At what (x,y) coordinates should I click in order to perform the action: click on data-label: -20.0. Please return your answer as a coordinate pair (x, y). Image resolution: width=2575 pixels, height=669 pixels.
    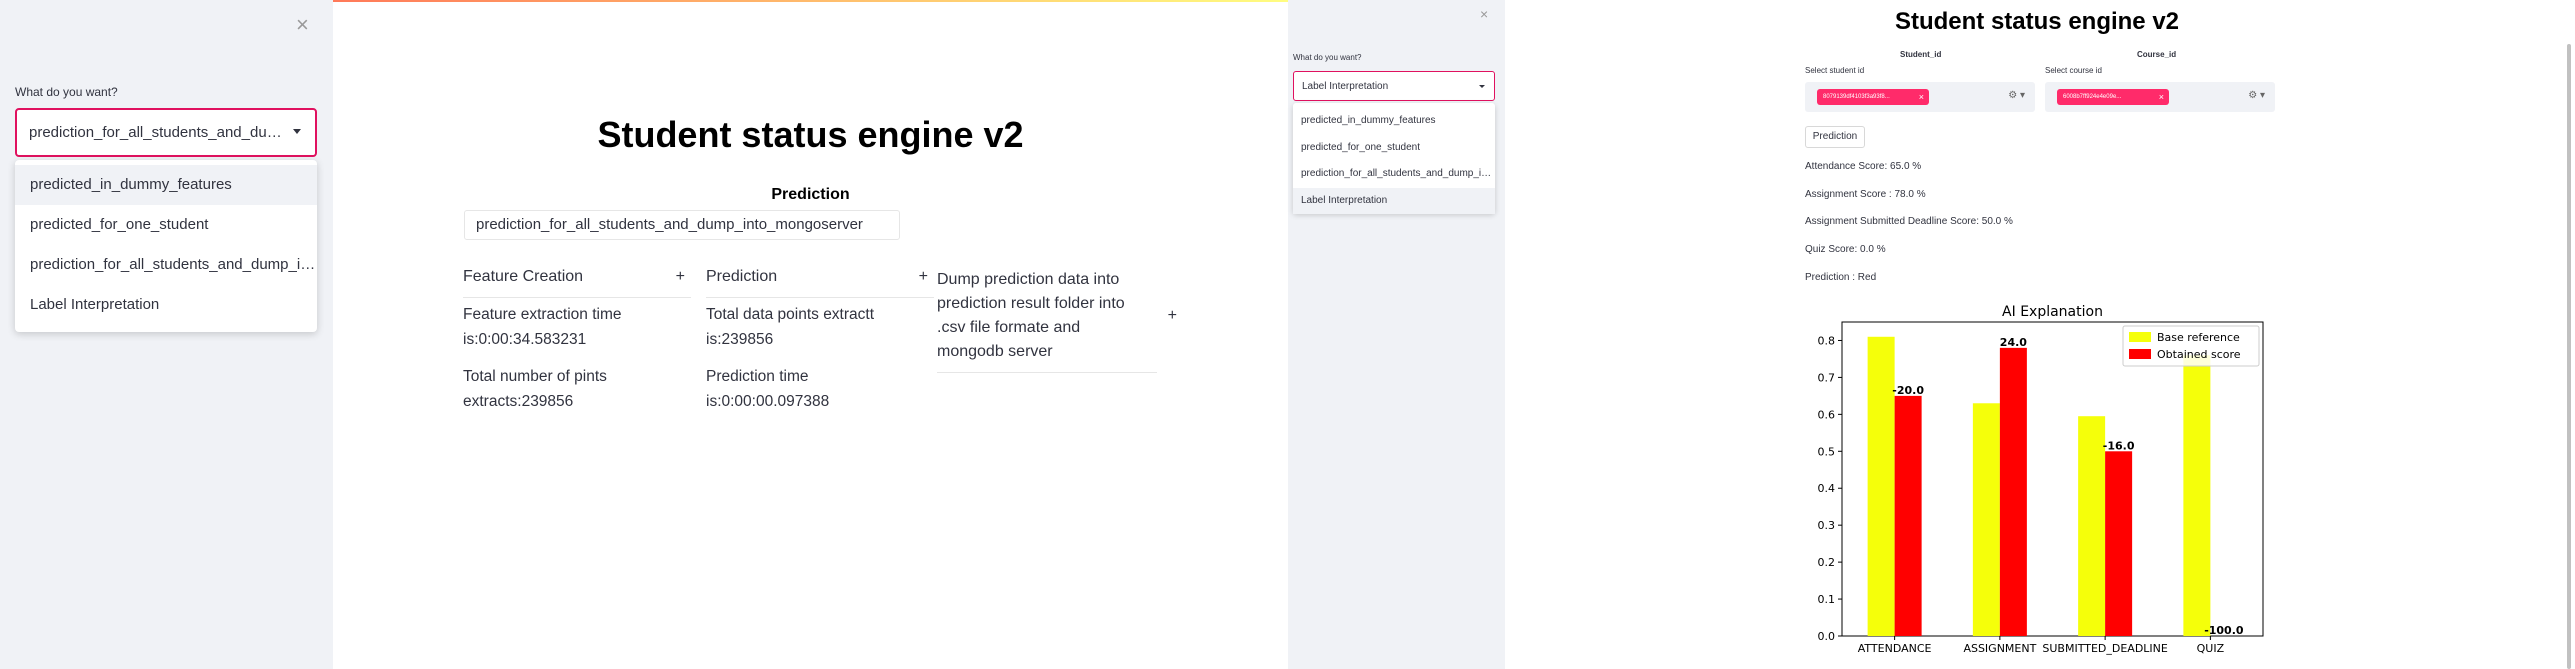
    Looking at the image, I should click on (1908, 390).